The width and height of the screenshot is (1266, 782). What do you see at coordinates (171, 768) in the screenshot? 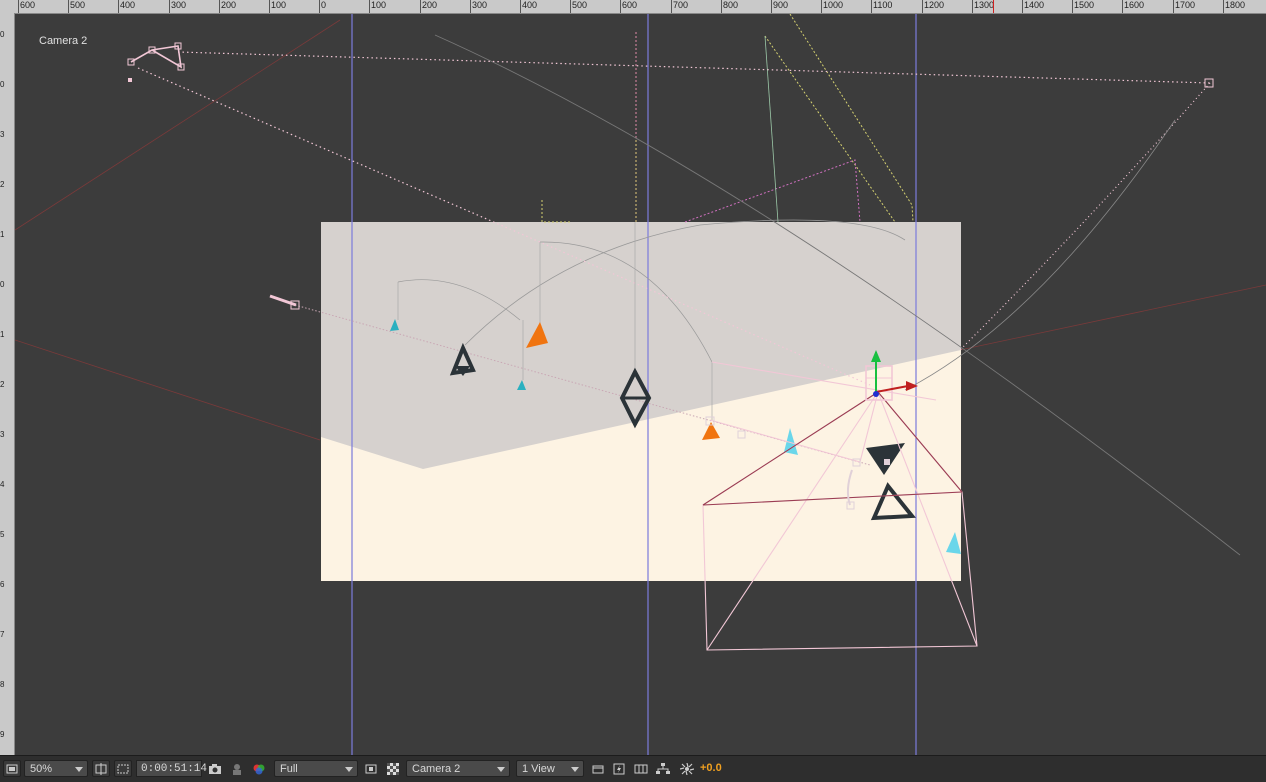
I see `current-time-display: 0:00:51:14` at bounding box center [171, 768].